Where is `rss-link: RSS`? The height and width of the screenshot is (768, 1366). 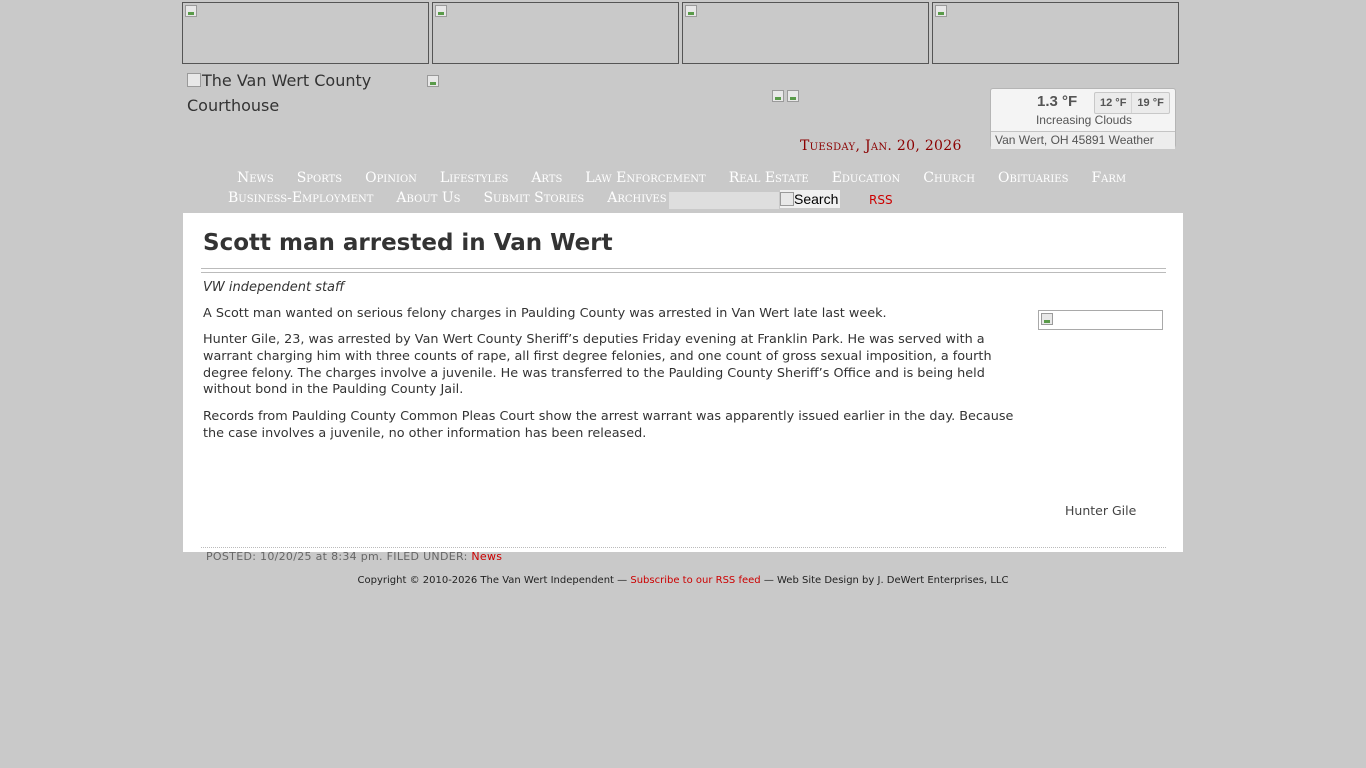
rss-link: RSS is located at coordinates (881, 200).